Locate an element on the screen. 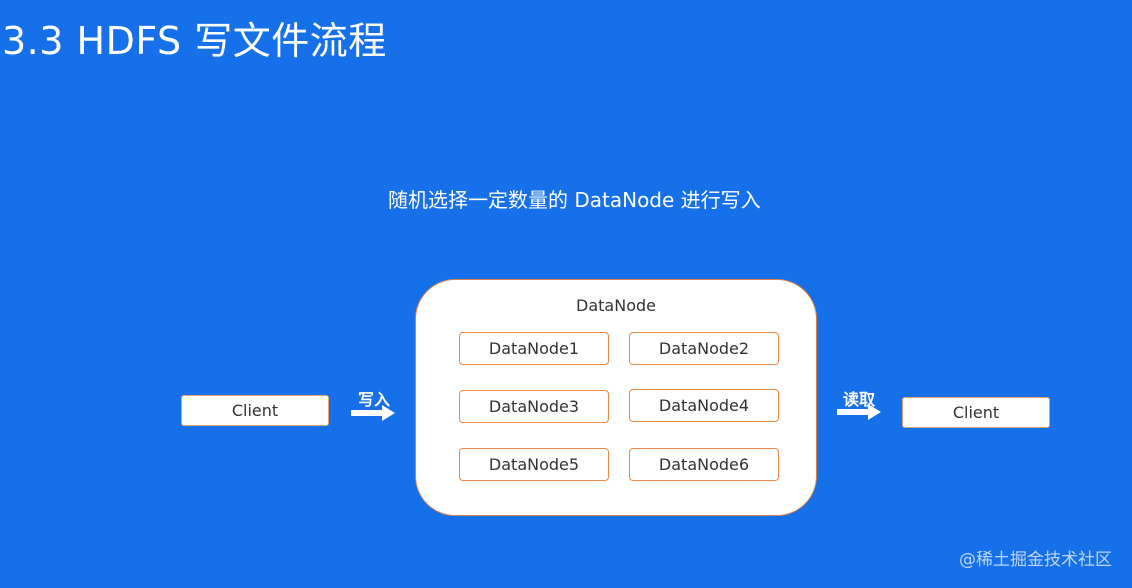  client-right-label: Client is located at coordinates (976, 412).